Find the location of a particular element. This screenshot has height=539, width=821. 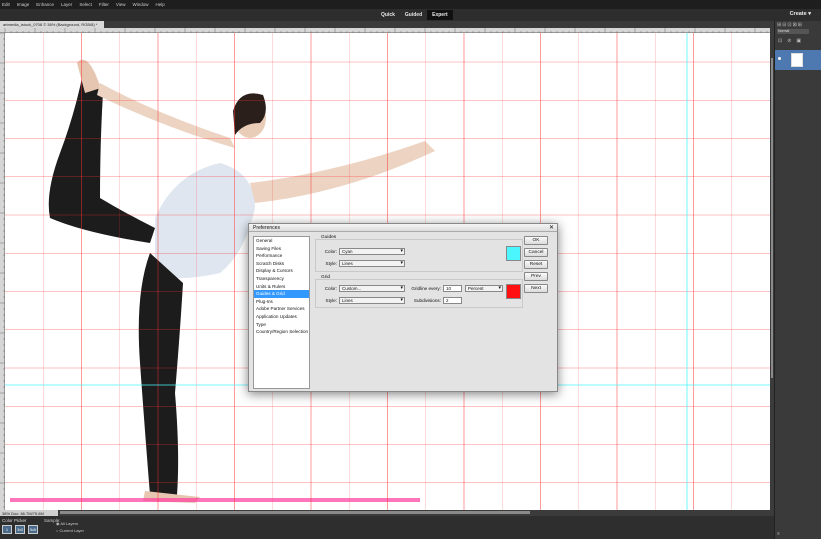

menu-layer: Layer is located at coordinates (66, 4).